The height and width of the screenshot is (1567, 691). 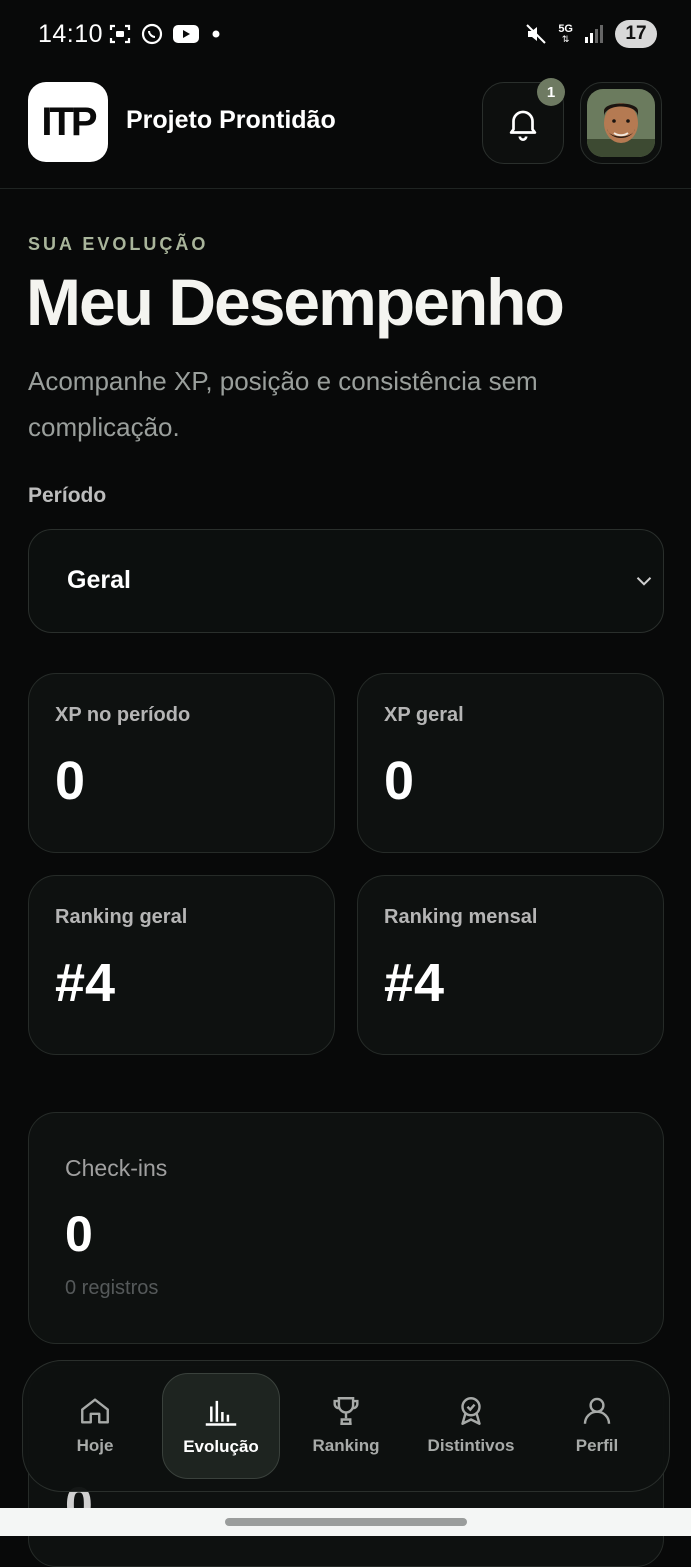 I want to click on system-gesture-area, so click(x=345, y=1522).